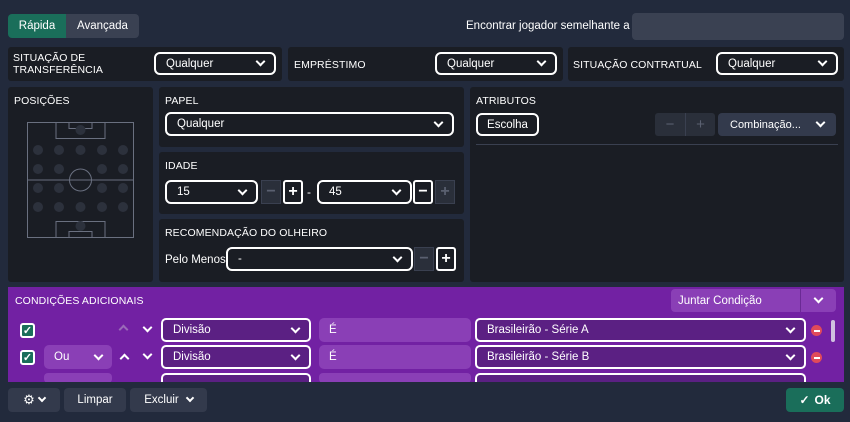  I want to click on contract-status-value: Qualquer, so click(752, 63).